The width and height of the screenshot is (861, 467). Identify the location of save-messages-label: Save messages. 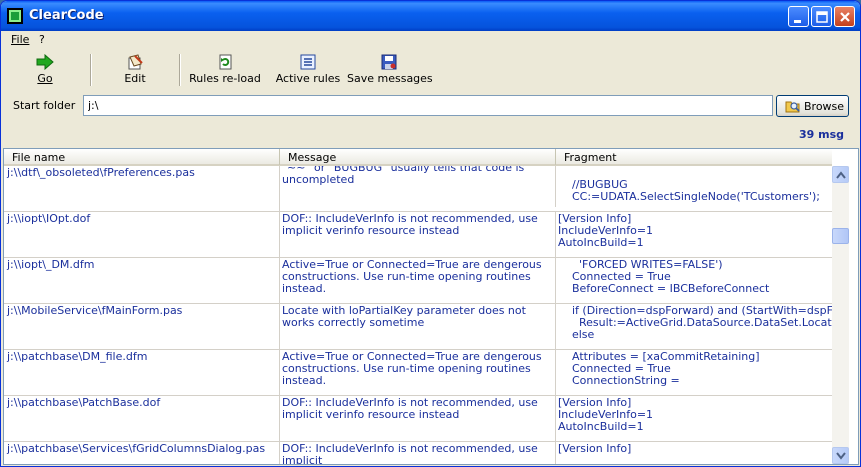
(390, 78).